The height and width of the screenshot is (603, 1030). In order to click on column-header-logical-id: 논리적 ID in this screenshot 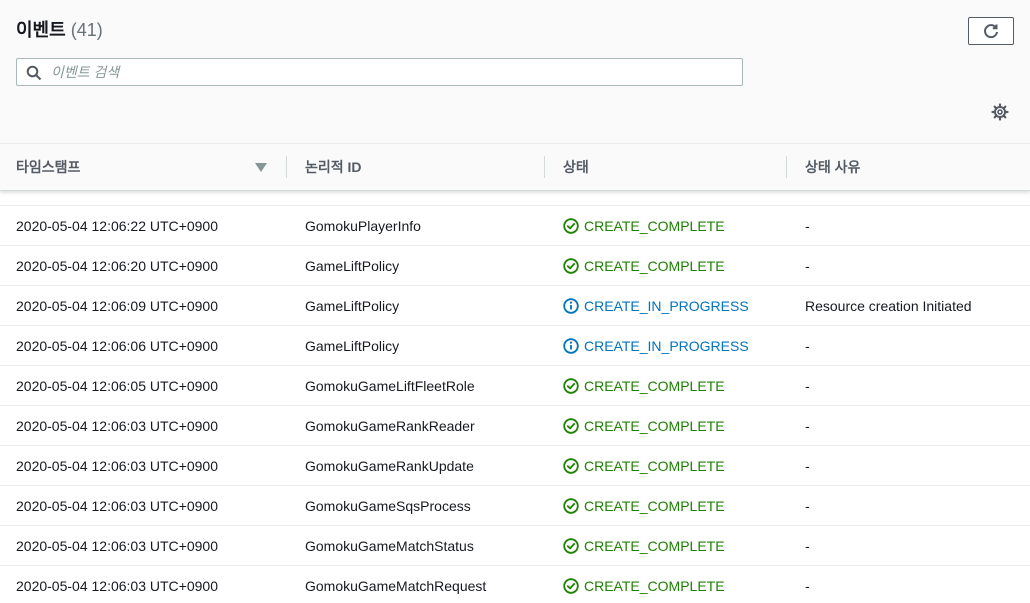, I will do `click(333, 167)`.